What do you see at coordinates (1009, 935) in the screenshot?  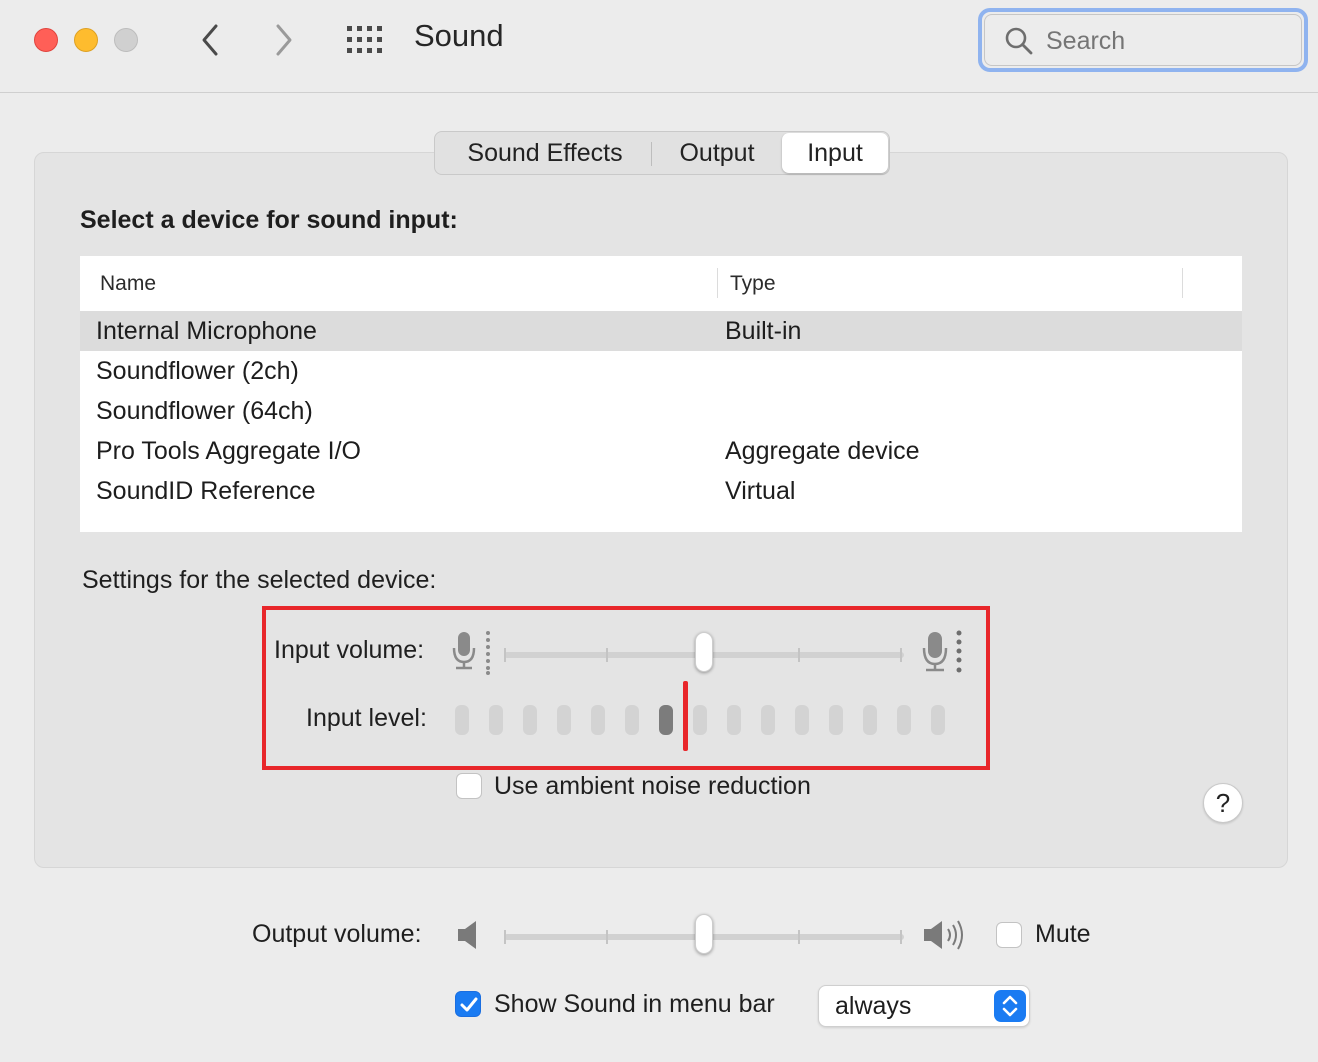 I see `mute-checkbox` at bounding box center [1009, 935].